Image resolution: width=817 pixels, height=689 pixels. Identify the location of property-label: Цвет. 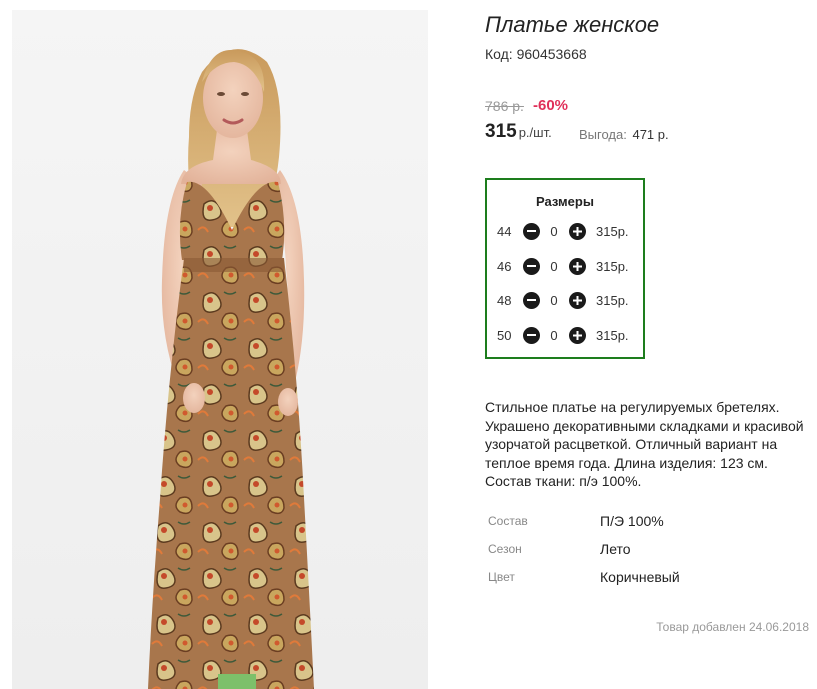
(501, 577).